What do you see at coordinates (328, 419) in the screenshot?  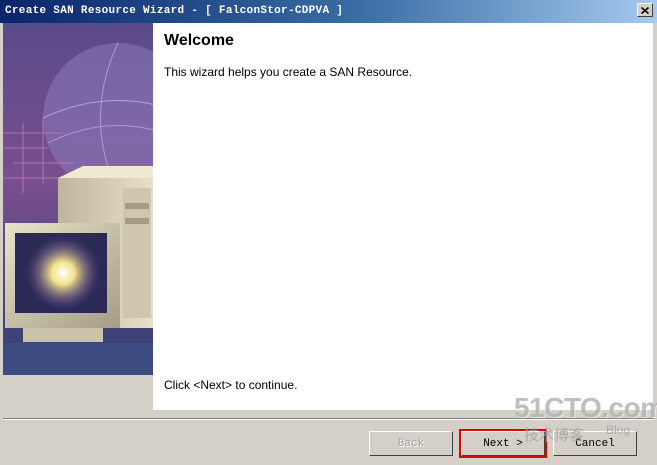 I see `button-separator` at bounding box center [328, 419].